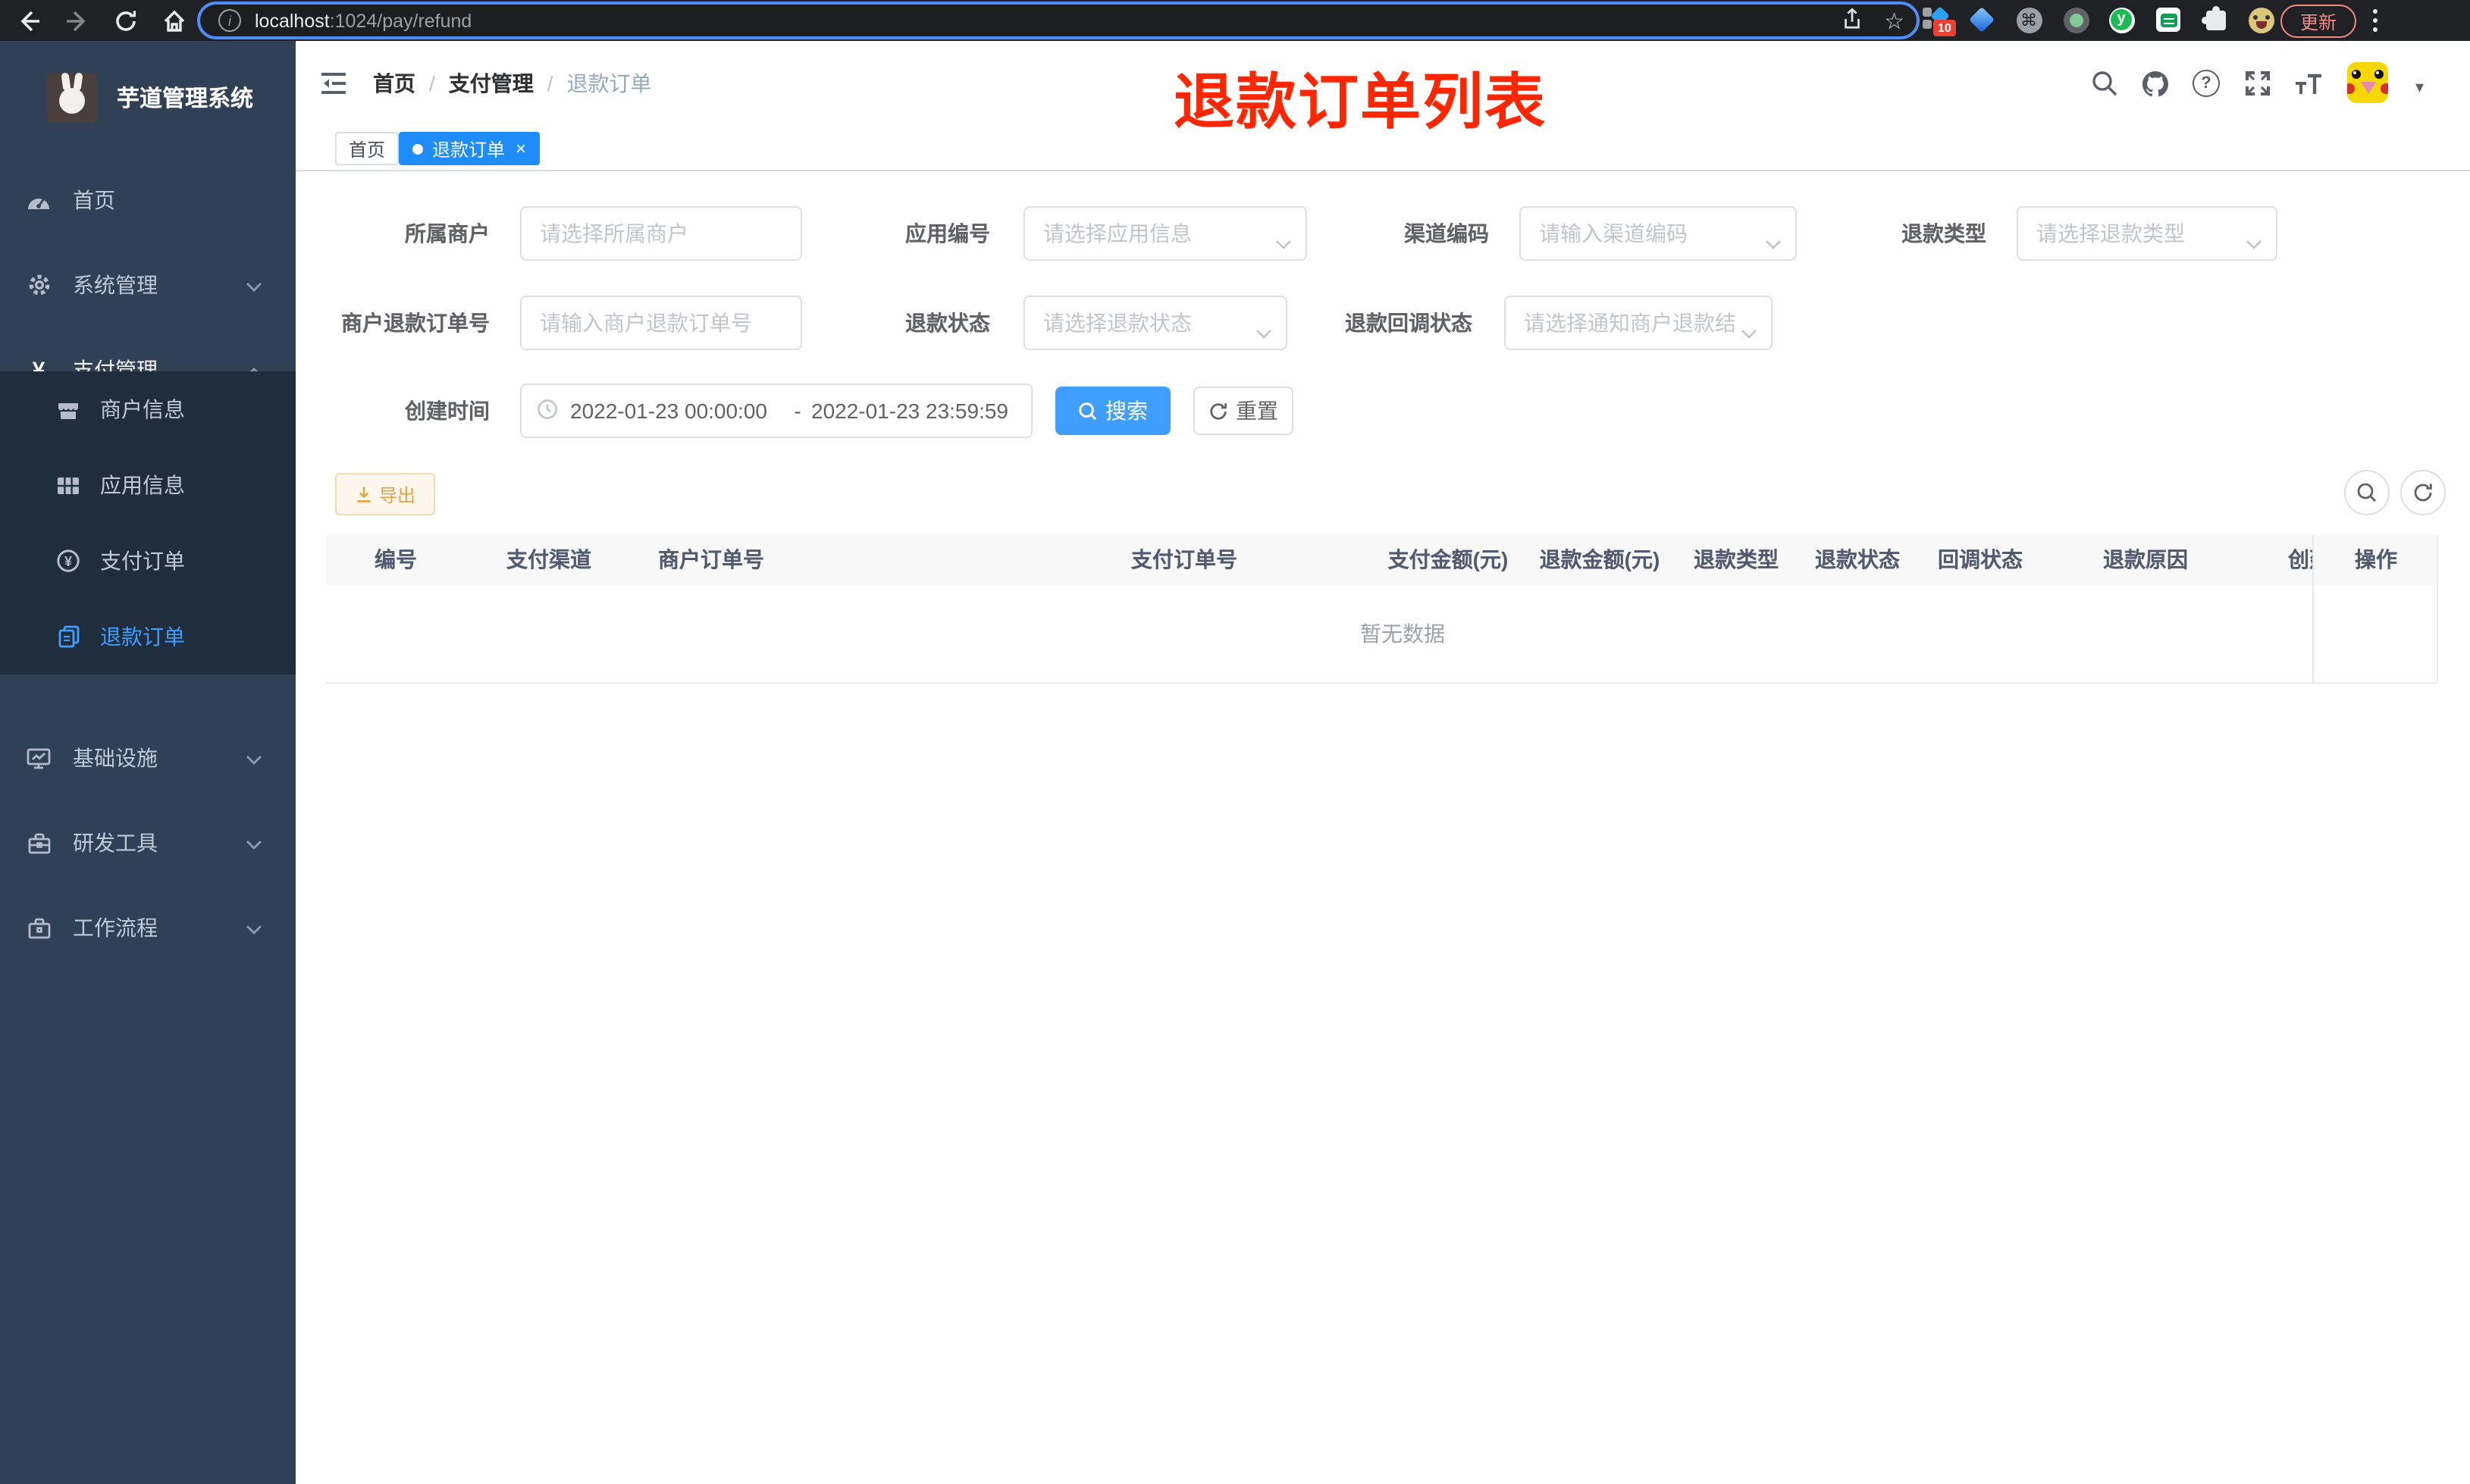  Describe the element at coordinates (2215, 19) in the screenshot. I see `puzzle-extension-icon` at that location.